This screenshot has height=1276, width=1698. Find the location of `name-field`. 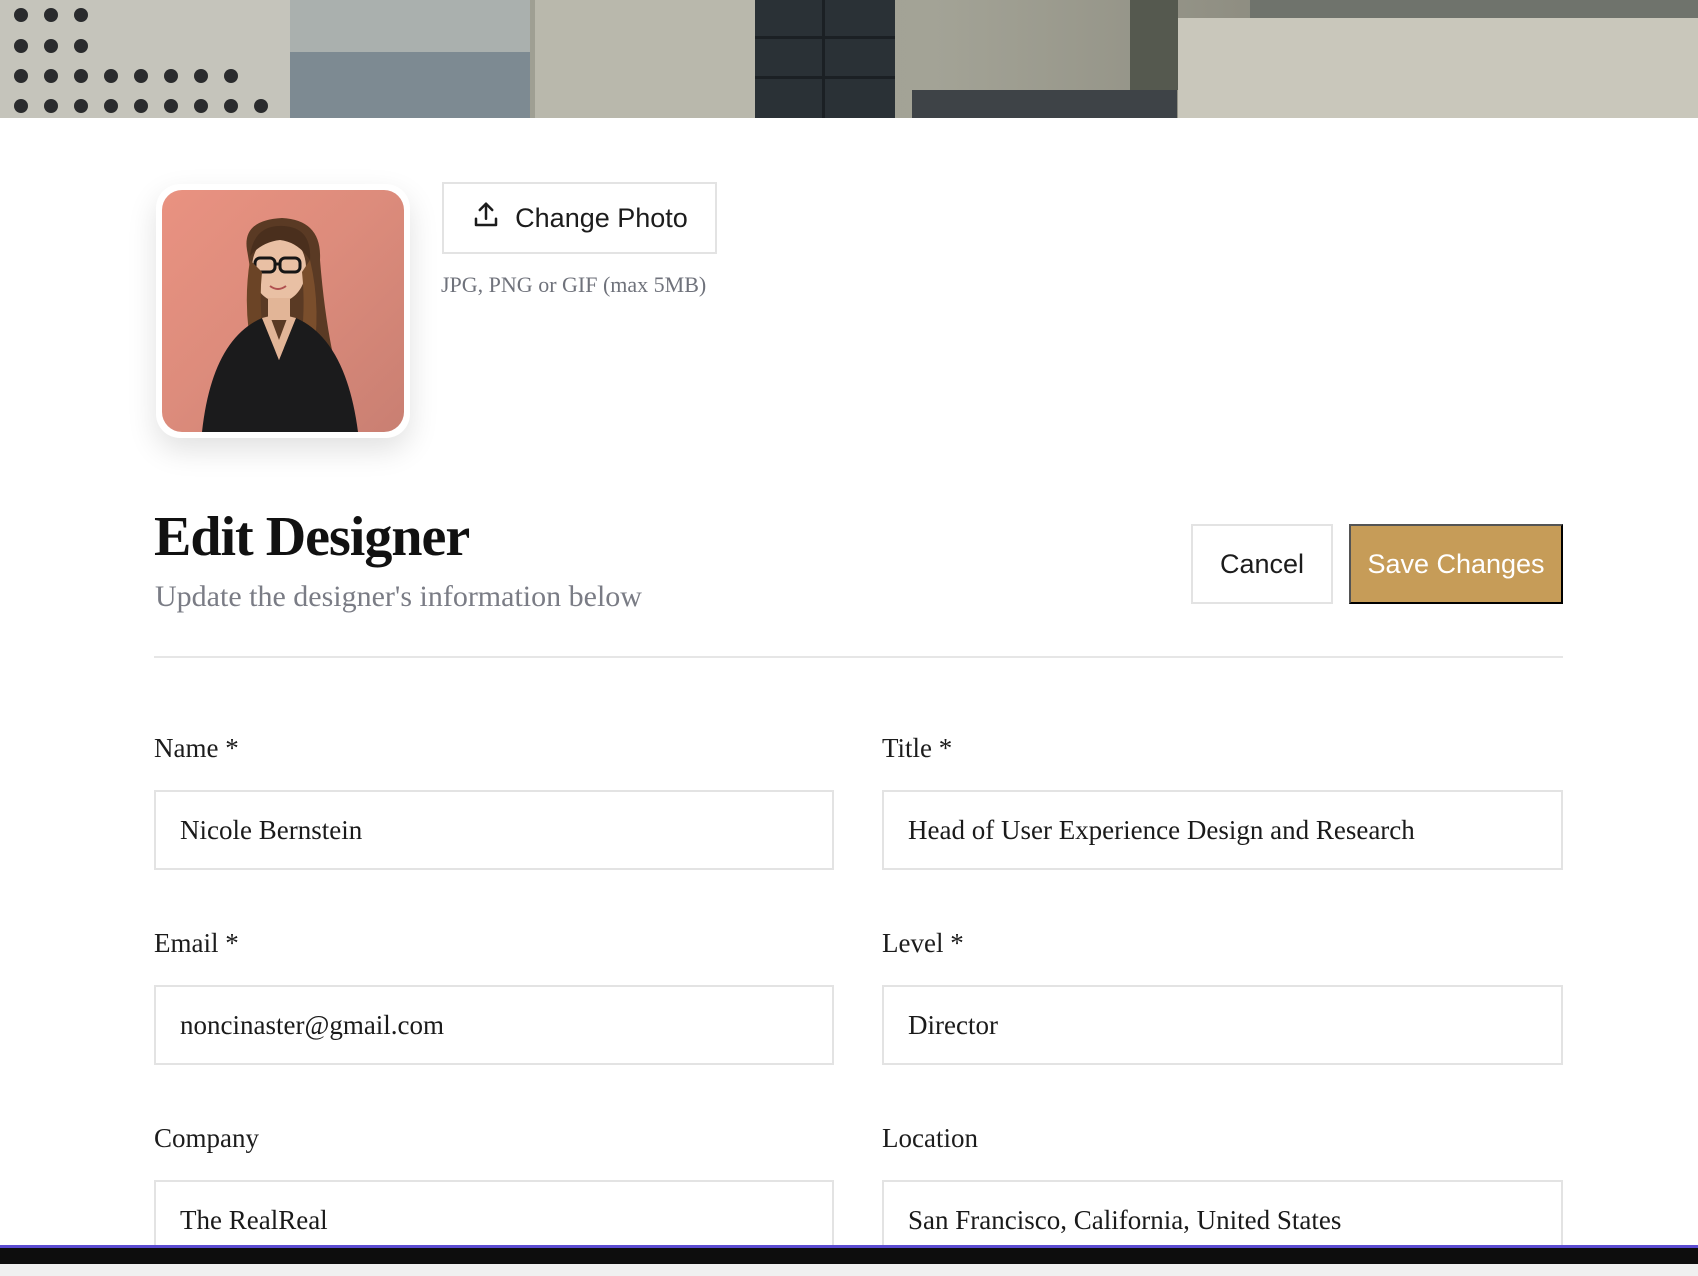

name-field is located at coordinates (494, 830).